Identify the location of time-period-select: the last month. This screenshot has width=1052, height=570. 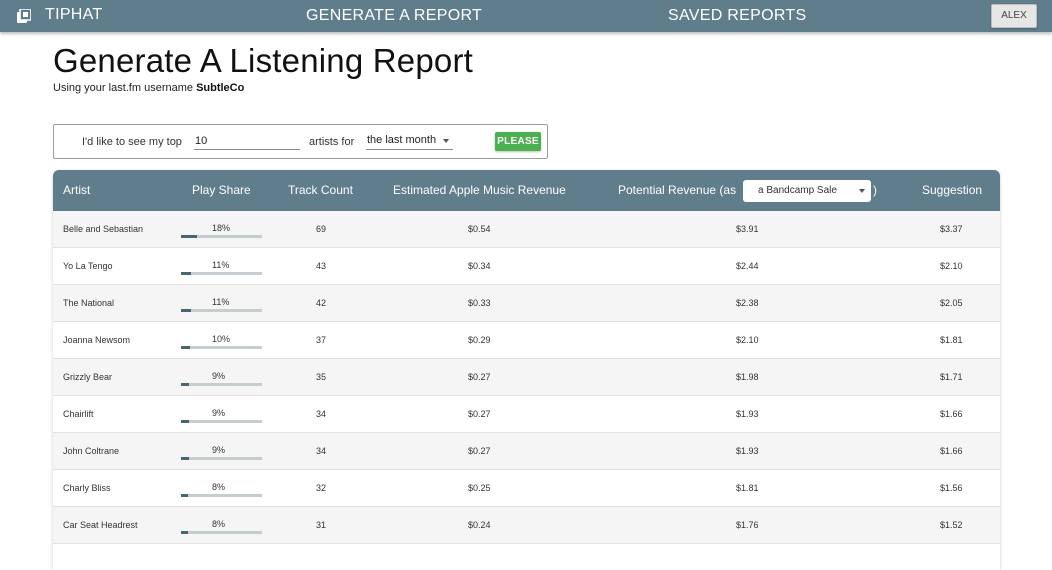
(409, 141).